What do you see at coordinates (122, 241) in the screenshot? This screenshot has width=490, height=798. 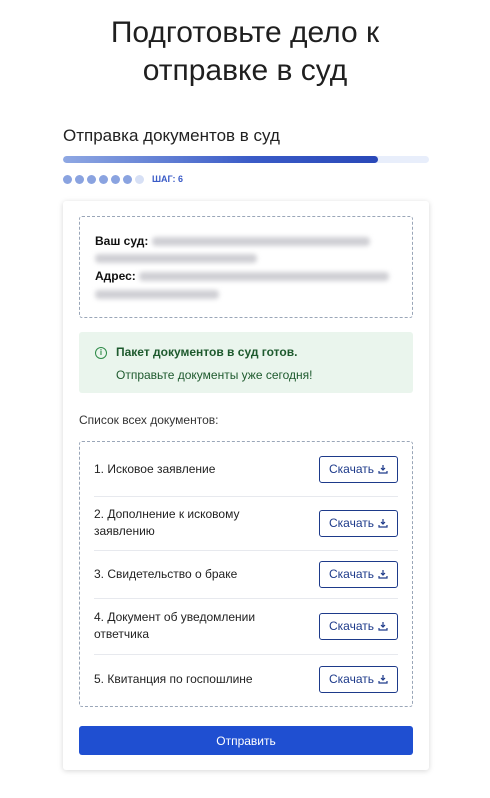 I see `court-label: Ваш суд:` at bounding box center [122, 241].